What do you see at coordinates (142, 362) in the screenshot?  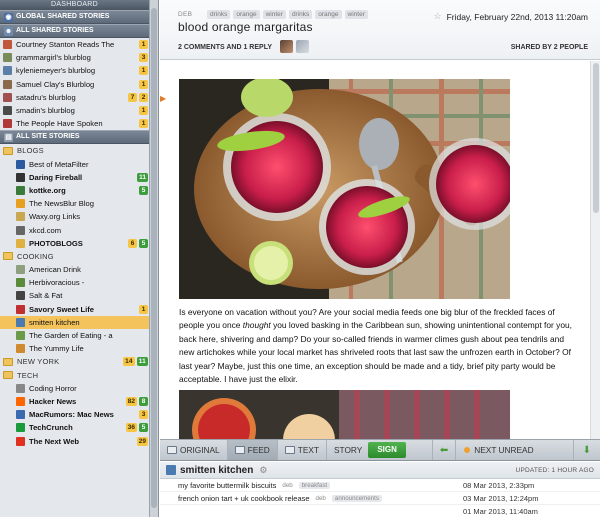 I see `focus-count-badge: 11` at bounding box center [142, 362].